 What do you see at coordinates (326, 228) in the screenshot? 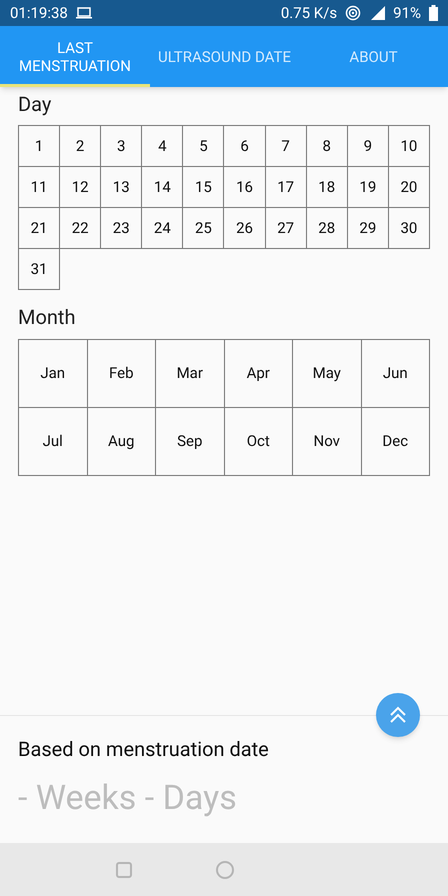
I see `day-cell: 28` at bounding box center [326, 228].